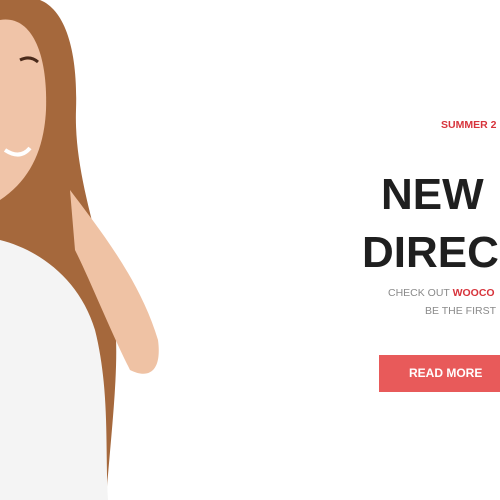  I want to click on hero-title-line2: DIREC, so click(430, 252).